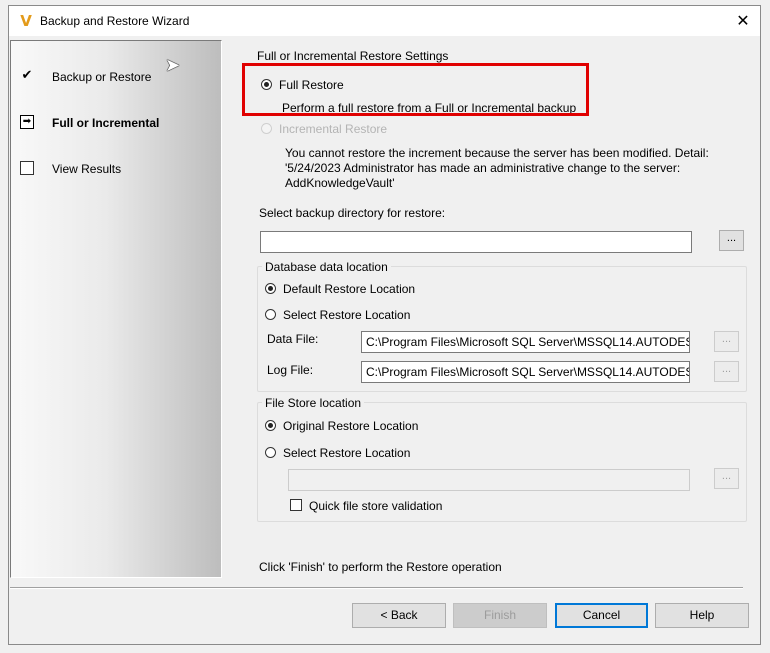 This screenshot has width=770, height=653. I want to click on quick-validation-label: Quick file store validation, so click(375, 506).